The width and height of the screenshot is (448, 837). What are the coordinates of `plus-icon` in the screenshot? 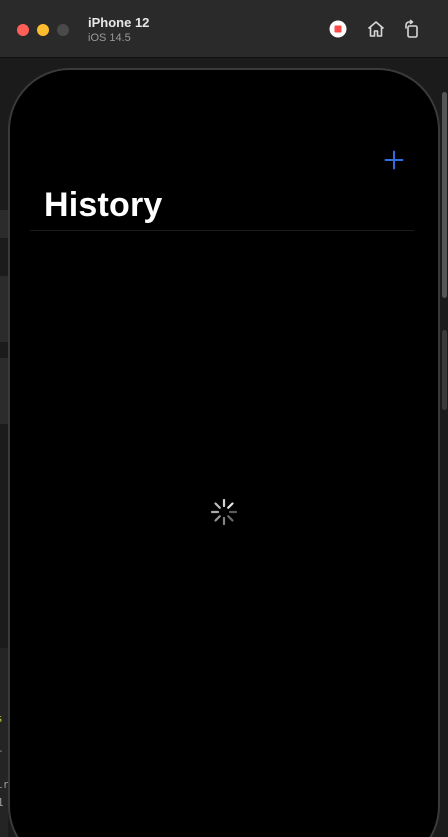 It's located at (394, 160).